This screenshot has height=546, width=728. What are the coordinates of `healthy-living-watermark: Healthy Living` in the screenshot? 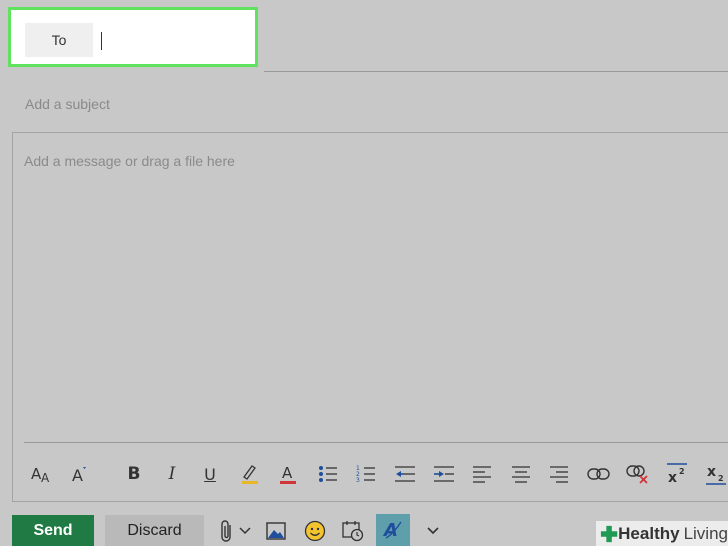 It's located at (662, 533).